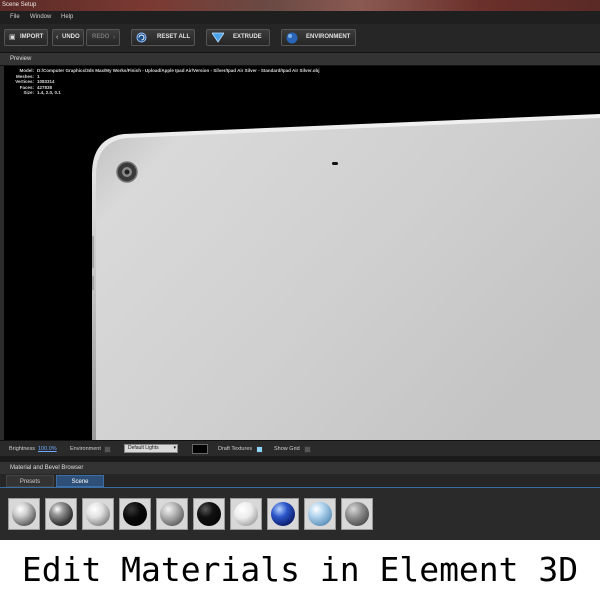  I want to click on extrude-icon, so click(218, 37).